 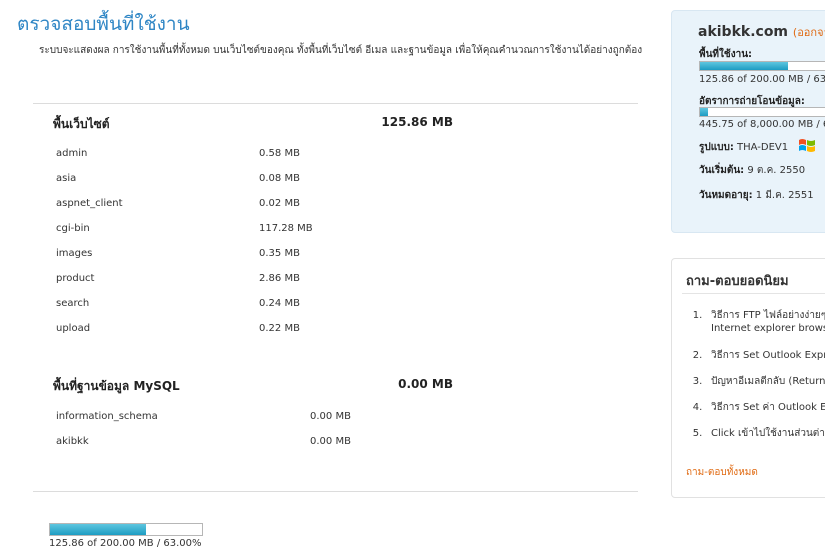 I want to click on mysql-space-total: 0.00 MB, so click(x=425, y=384).